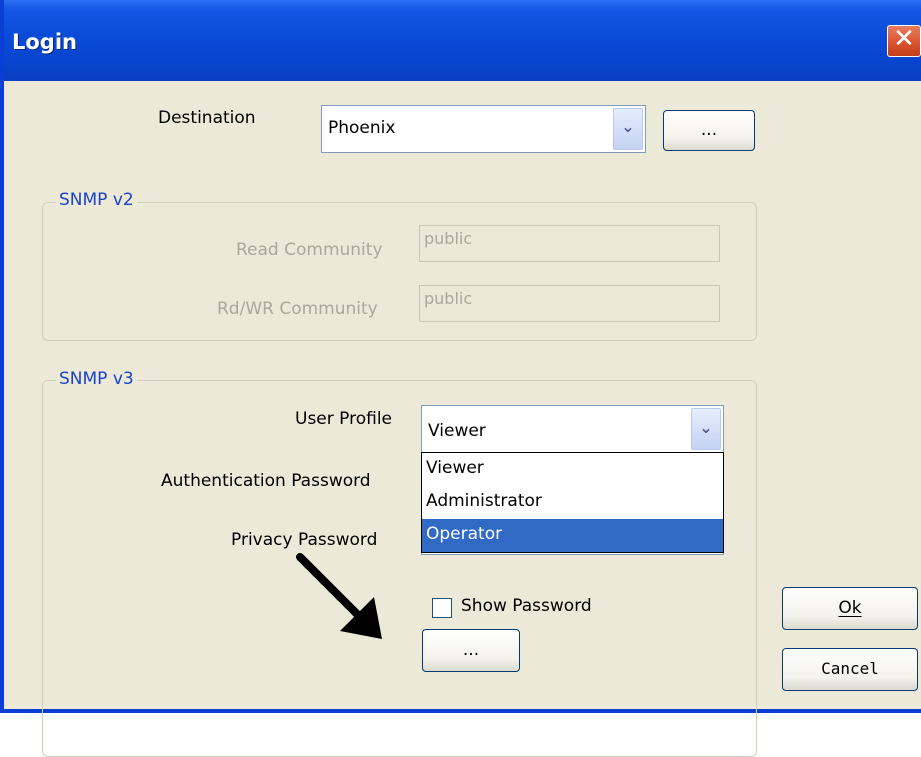  What do you see at coordinates (457, 431) in the screenshot?
I see `user-profile-value: Viewer` at bounding box center [457, 431].